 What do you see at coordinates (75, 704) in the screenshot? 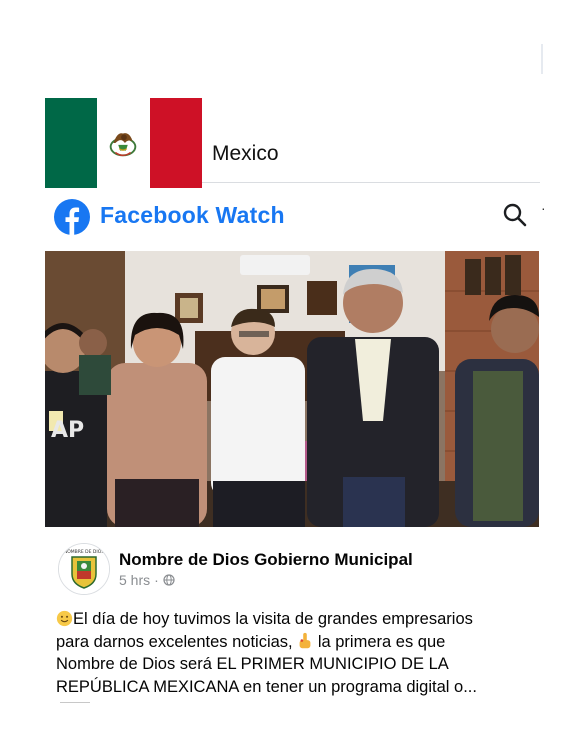
I see `cut-off-line` at bounding box center [75, 704].